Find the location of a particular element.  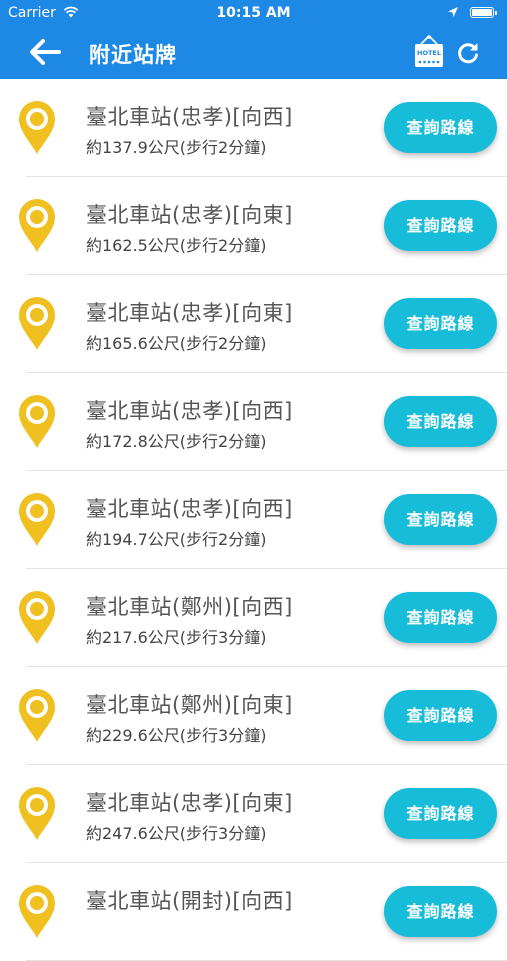

stop-distance: 約172.8公尺(步行2分鐘) is located at coordinates (176, 441).